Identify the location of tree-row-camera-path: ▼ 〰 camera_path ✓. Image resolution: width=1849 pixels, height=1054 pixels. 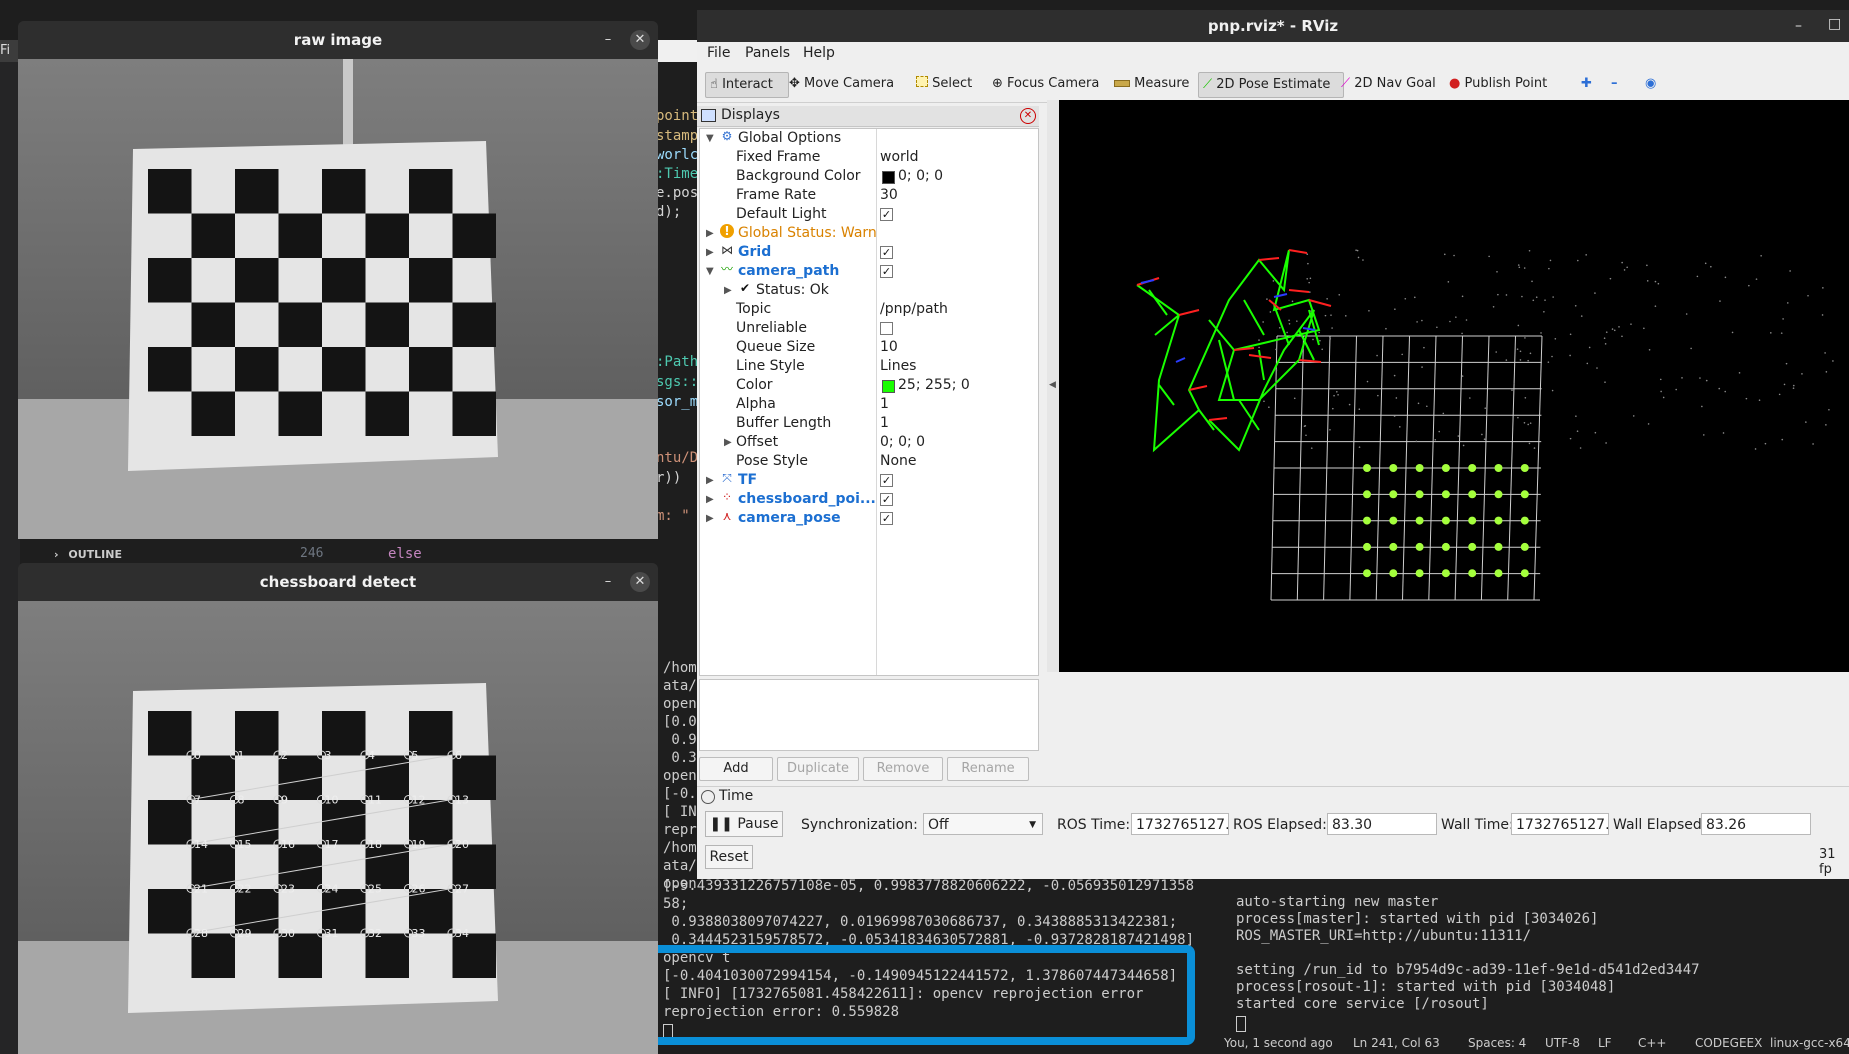
(869, 271).